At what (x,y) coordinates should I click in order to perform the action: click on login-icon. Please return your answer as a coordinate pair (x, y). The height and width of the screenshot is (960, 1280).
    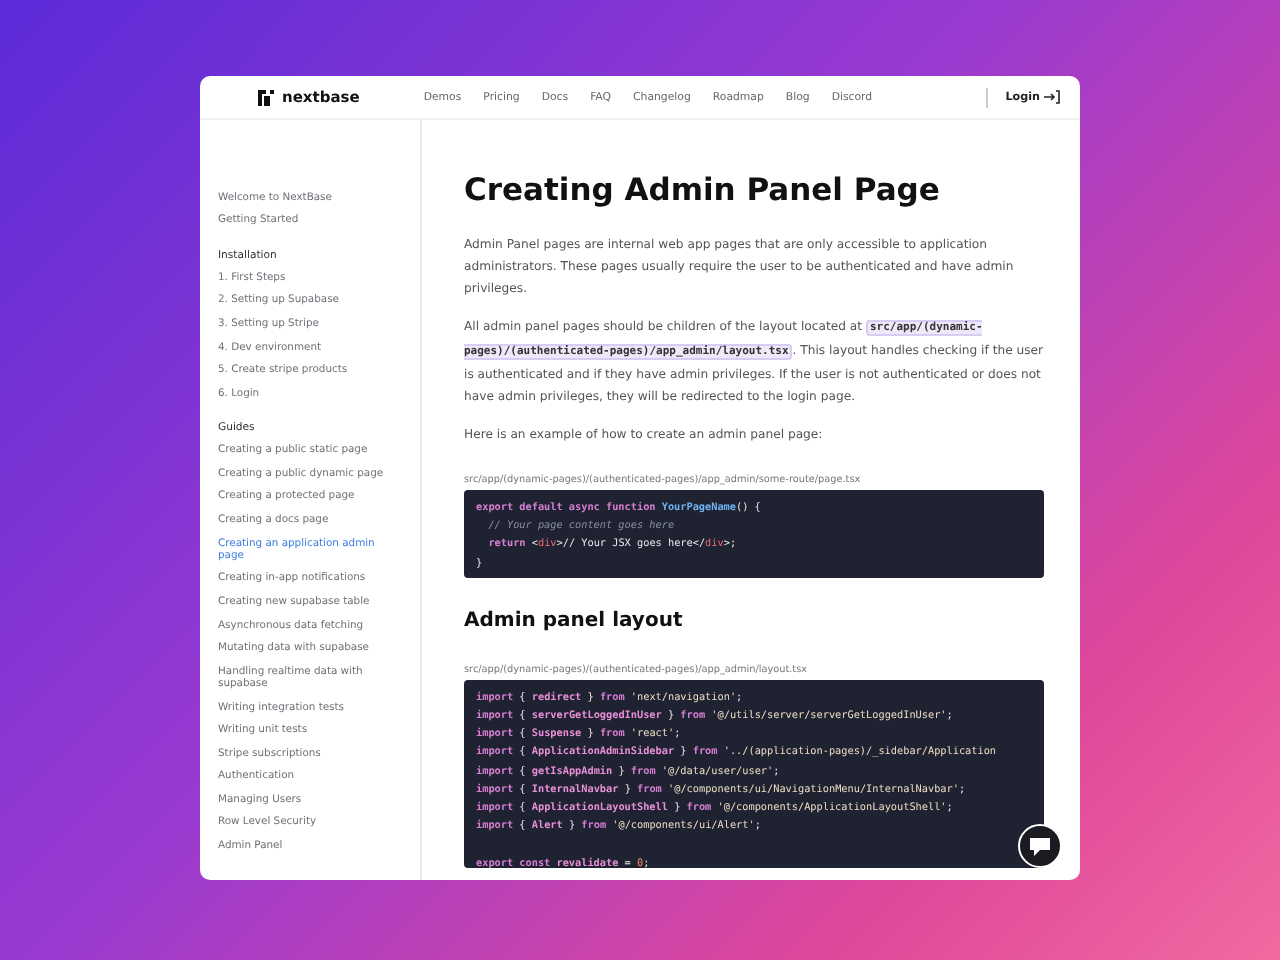
    Looking at the image, I should click on (1052, 97).